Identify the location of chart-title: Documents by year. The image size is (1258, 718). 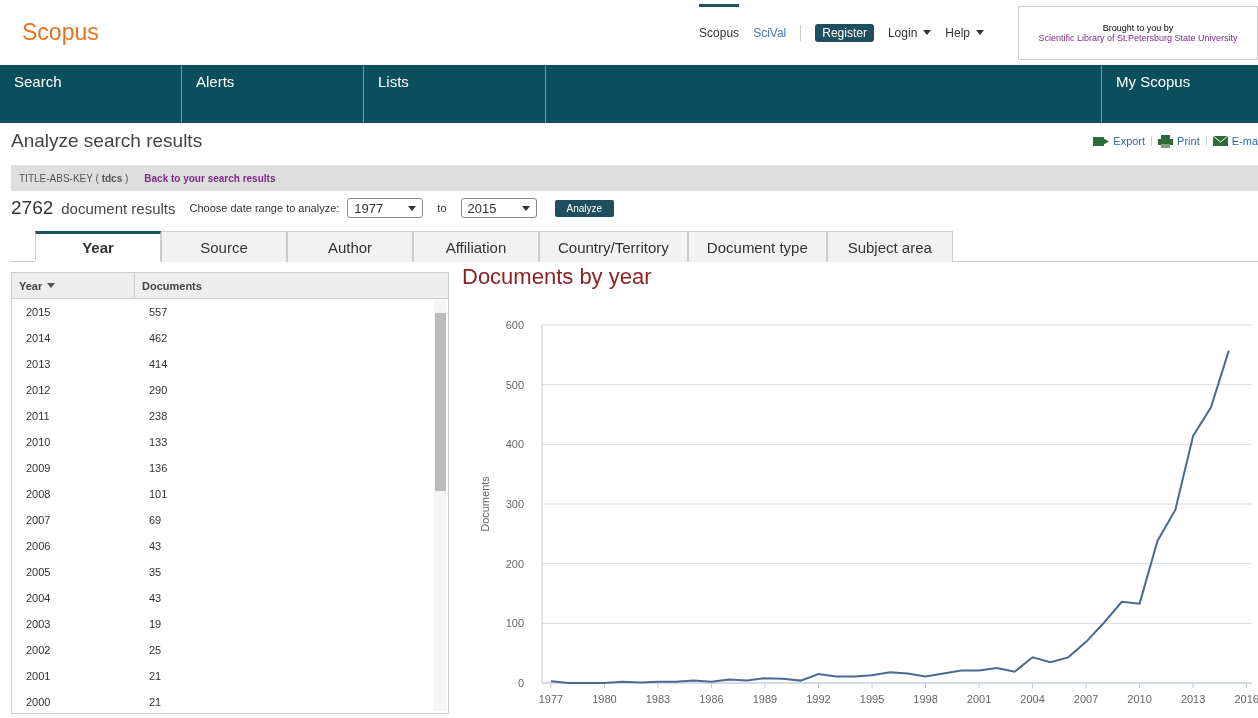
(557, 277).